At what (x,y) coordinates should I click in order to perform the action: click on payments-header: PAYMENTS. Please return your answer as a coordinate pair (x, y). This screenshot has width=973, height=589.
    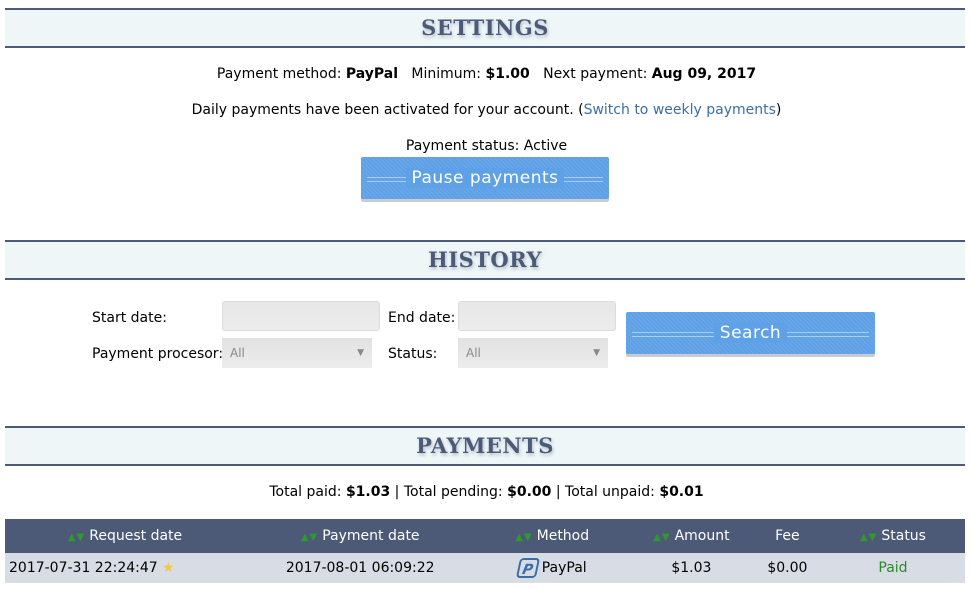
    Looking at the image, I should click on (485, 446).